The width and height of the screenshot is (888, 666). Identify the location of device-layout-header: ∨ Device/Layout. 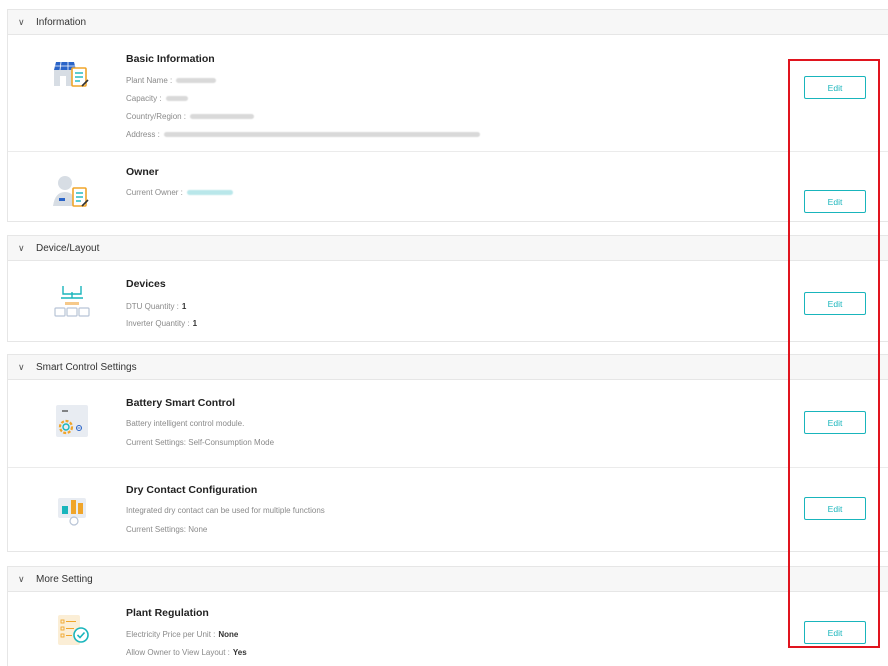
(448, 248).